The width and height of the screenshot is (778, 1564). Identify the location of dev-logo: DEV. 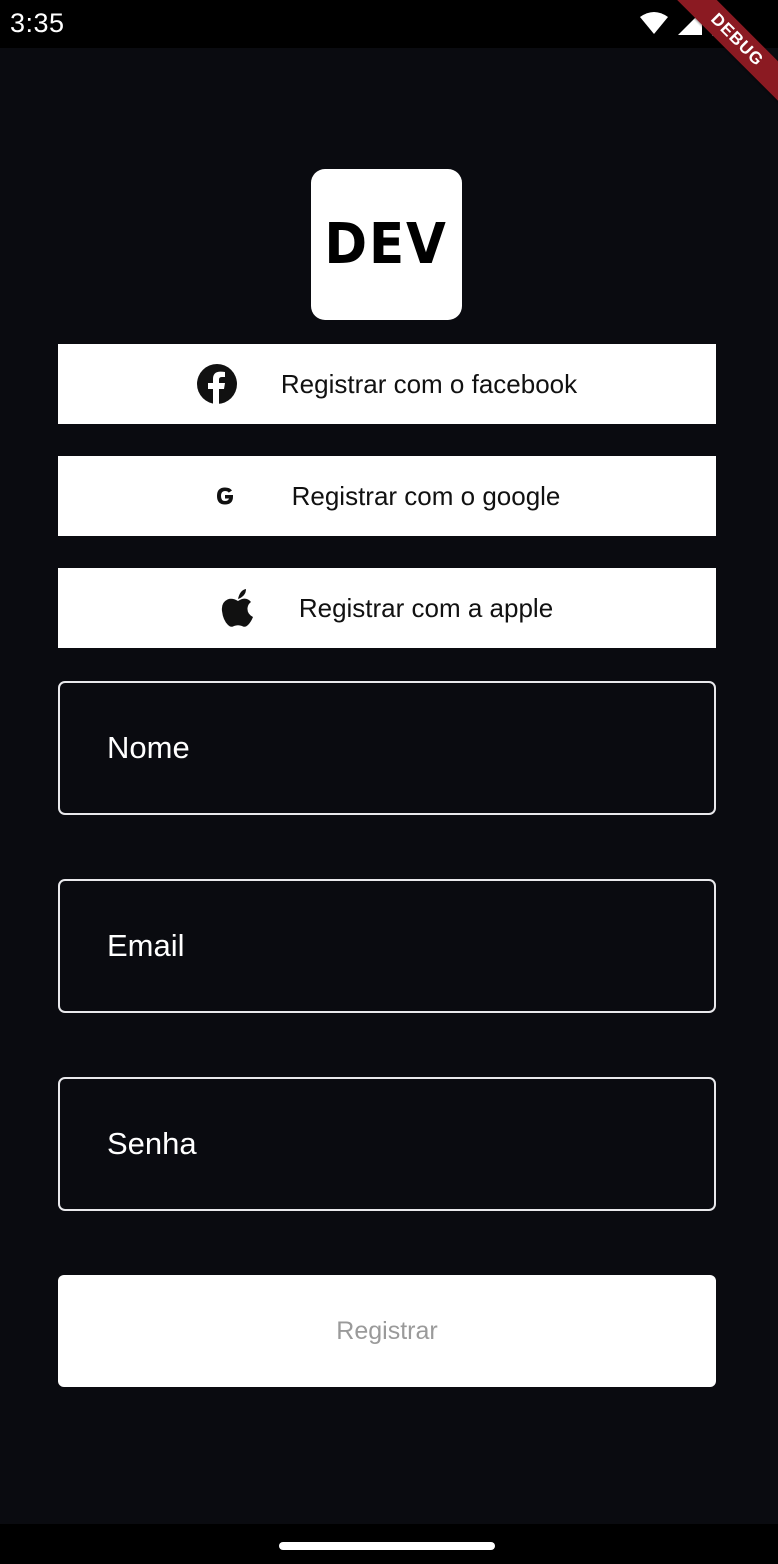
(386, 244).